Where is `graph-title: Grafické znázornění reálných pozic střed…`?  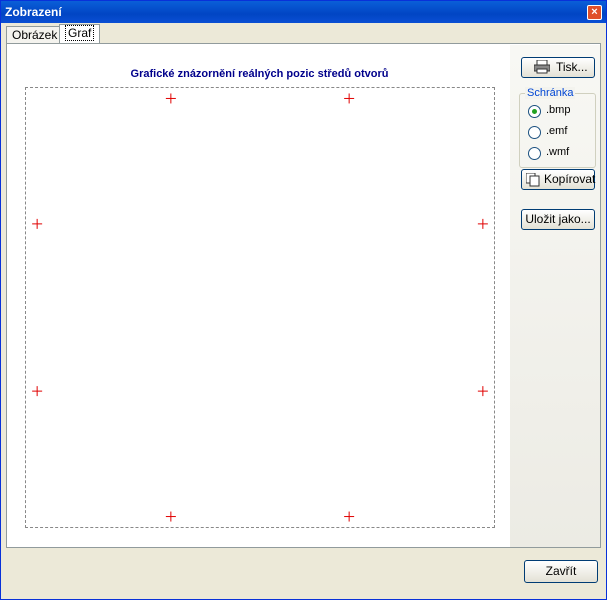
graph-title: Grafické znázornění reálných pozic střed… is located at coordinates (259, 74).